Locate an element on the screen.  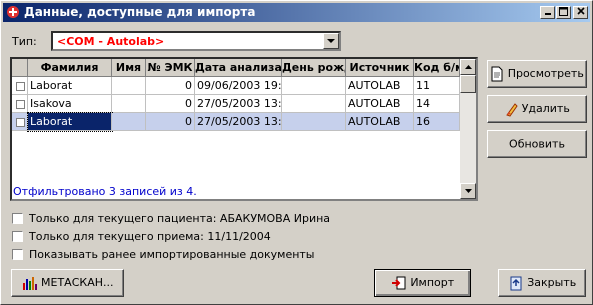
scroll-thumb is located at coordinates (468, 84).